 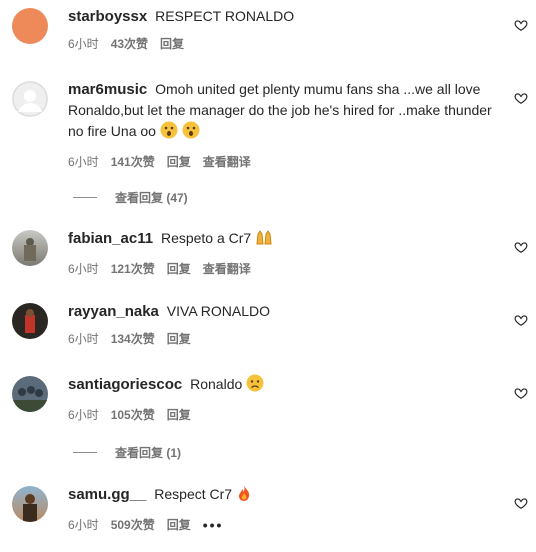 I want to click on comment-likes: 141次赞, so click(x=133, y=161).